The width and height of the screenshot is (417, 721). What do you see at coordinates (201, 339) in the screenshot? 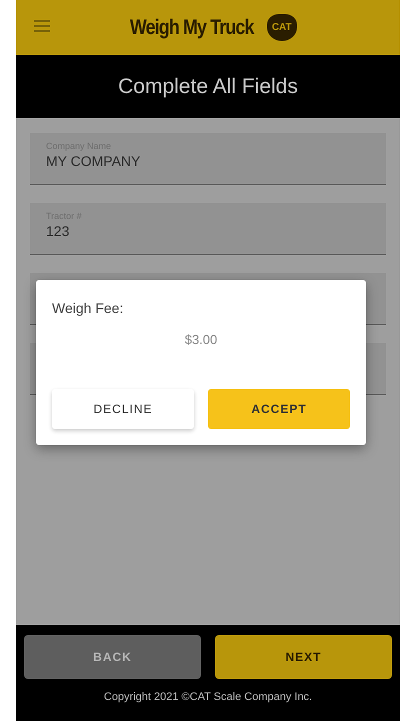
I see `fee-amount: $3.00` at bounding box center [201, 339].